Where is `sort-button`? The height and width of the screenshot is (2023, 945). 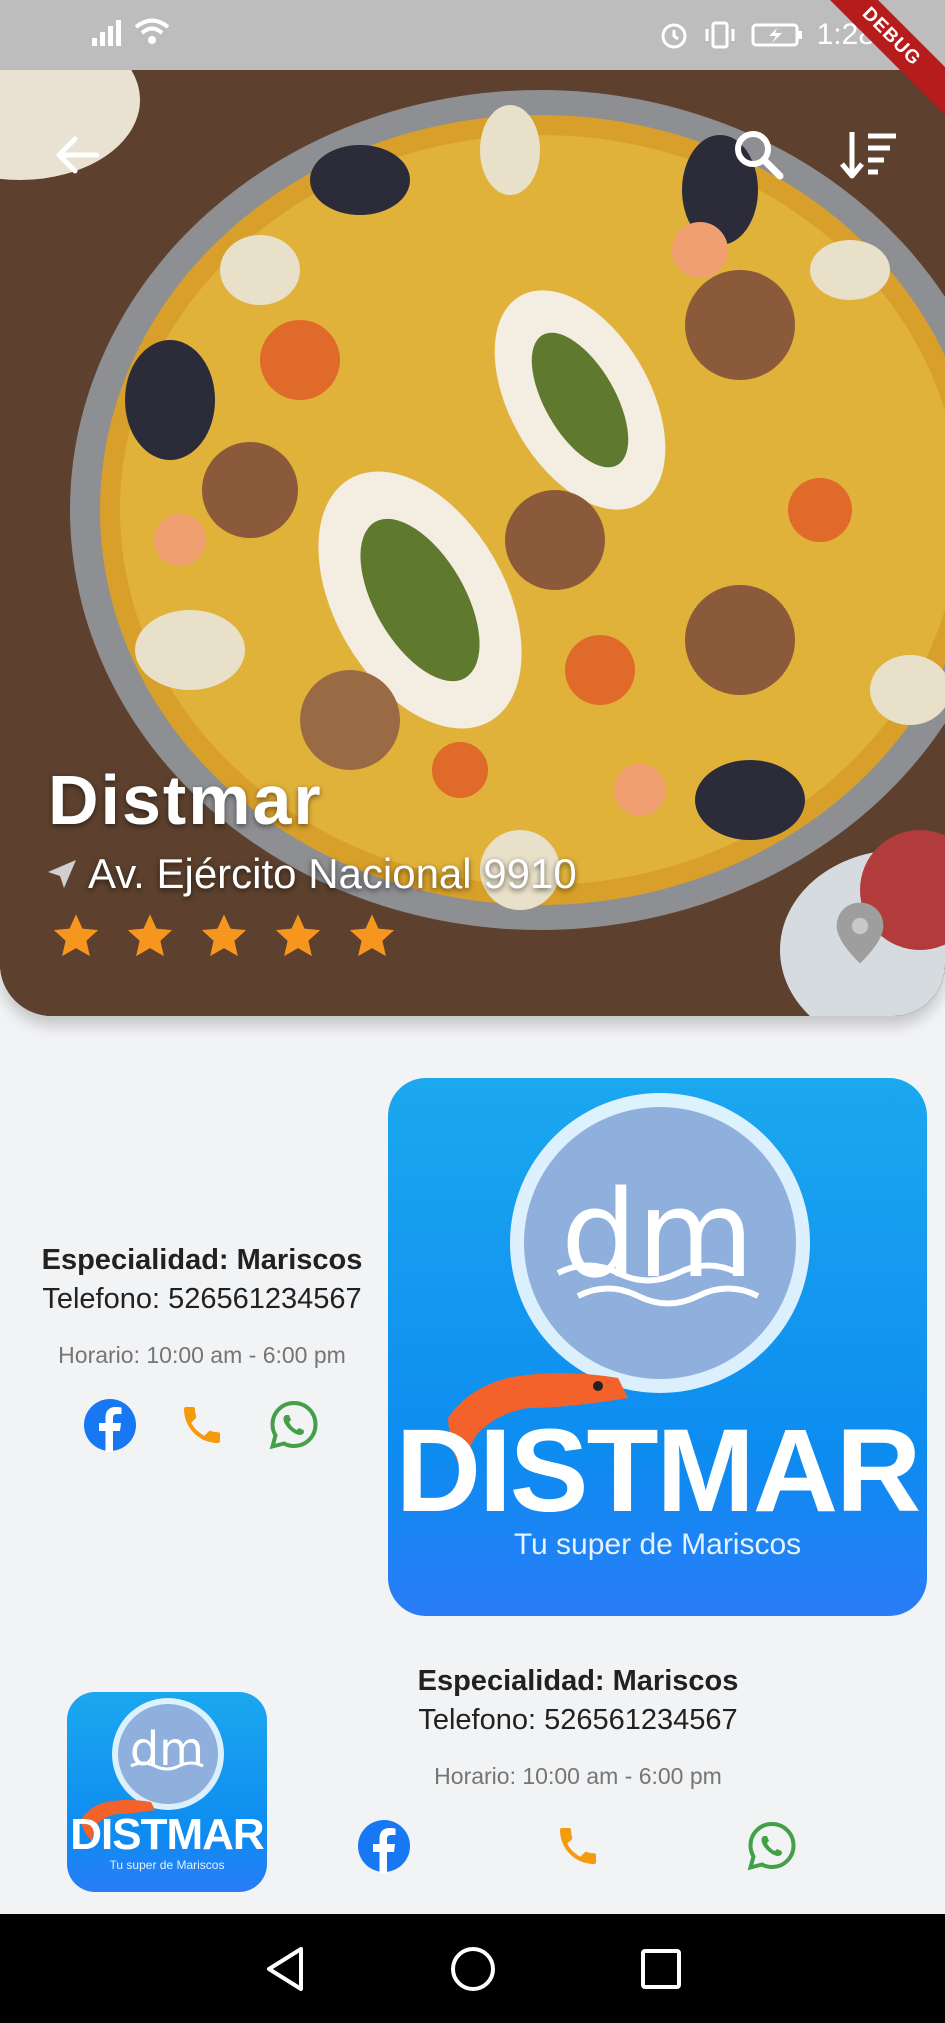 sort-button is located at coordinates (869, 155).